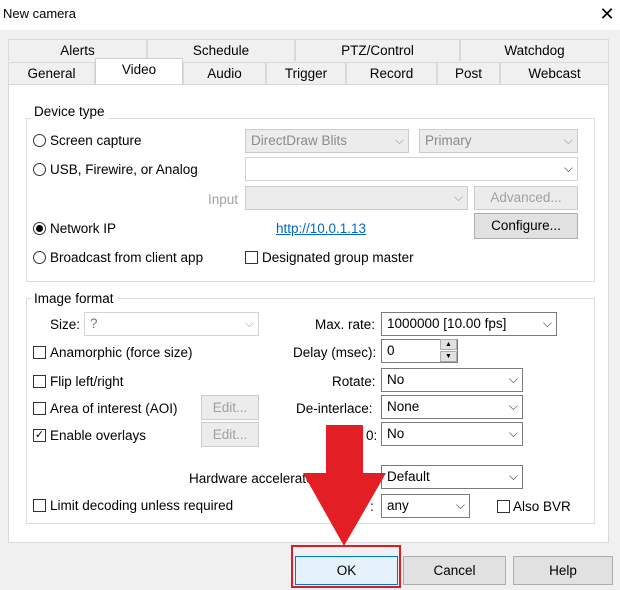 The height and width of the screenshot is (590, 620). Describe the element at coordinates (74, 298) in the screenshot. I see `image-format-label: Image format` at that location.